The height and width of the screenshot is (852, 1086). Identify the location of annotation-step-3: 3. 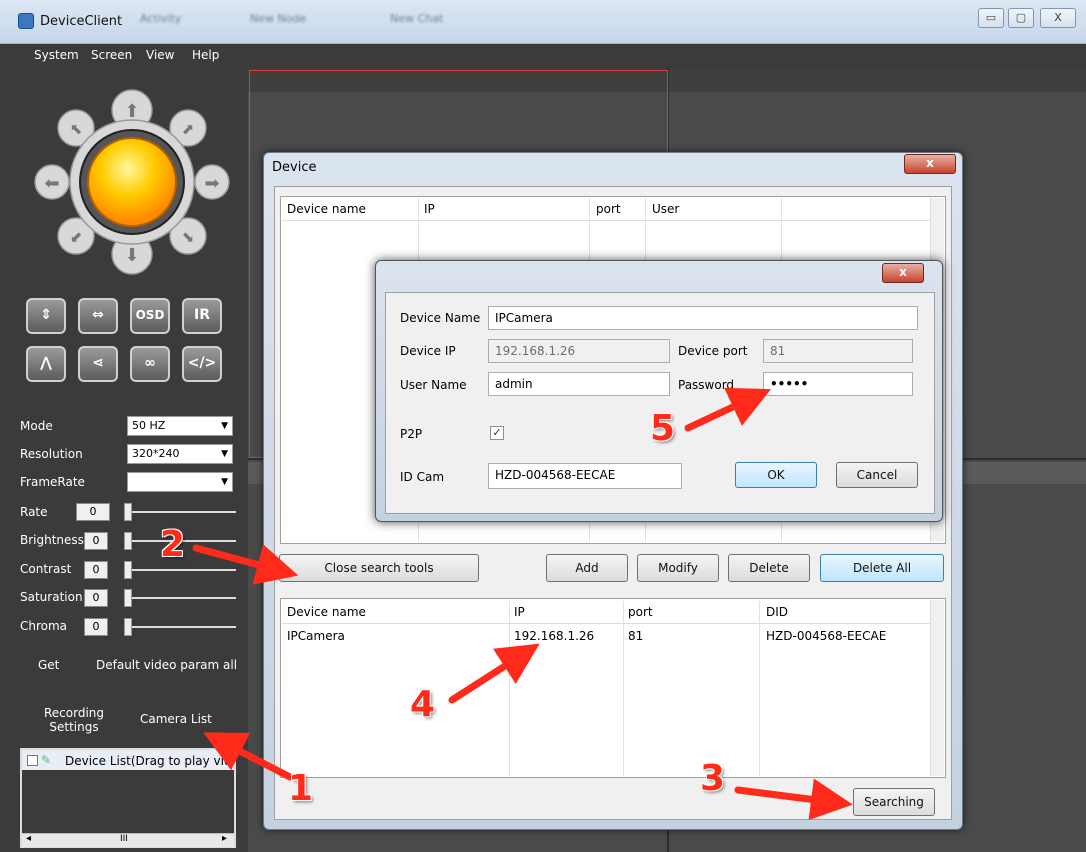
(713, 778).